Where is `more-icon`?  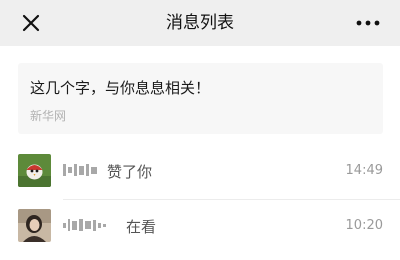
more-icon is located at coordinates (368, 23).